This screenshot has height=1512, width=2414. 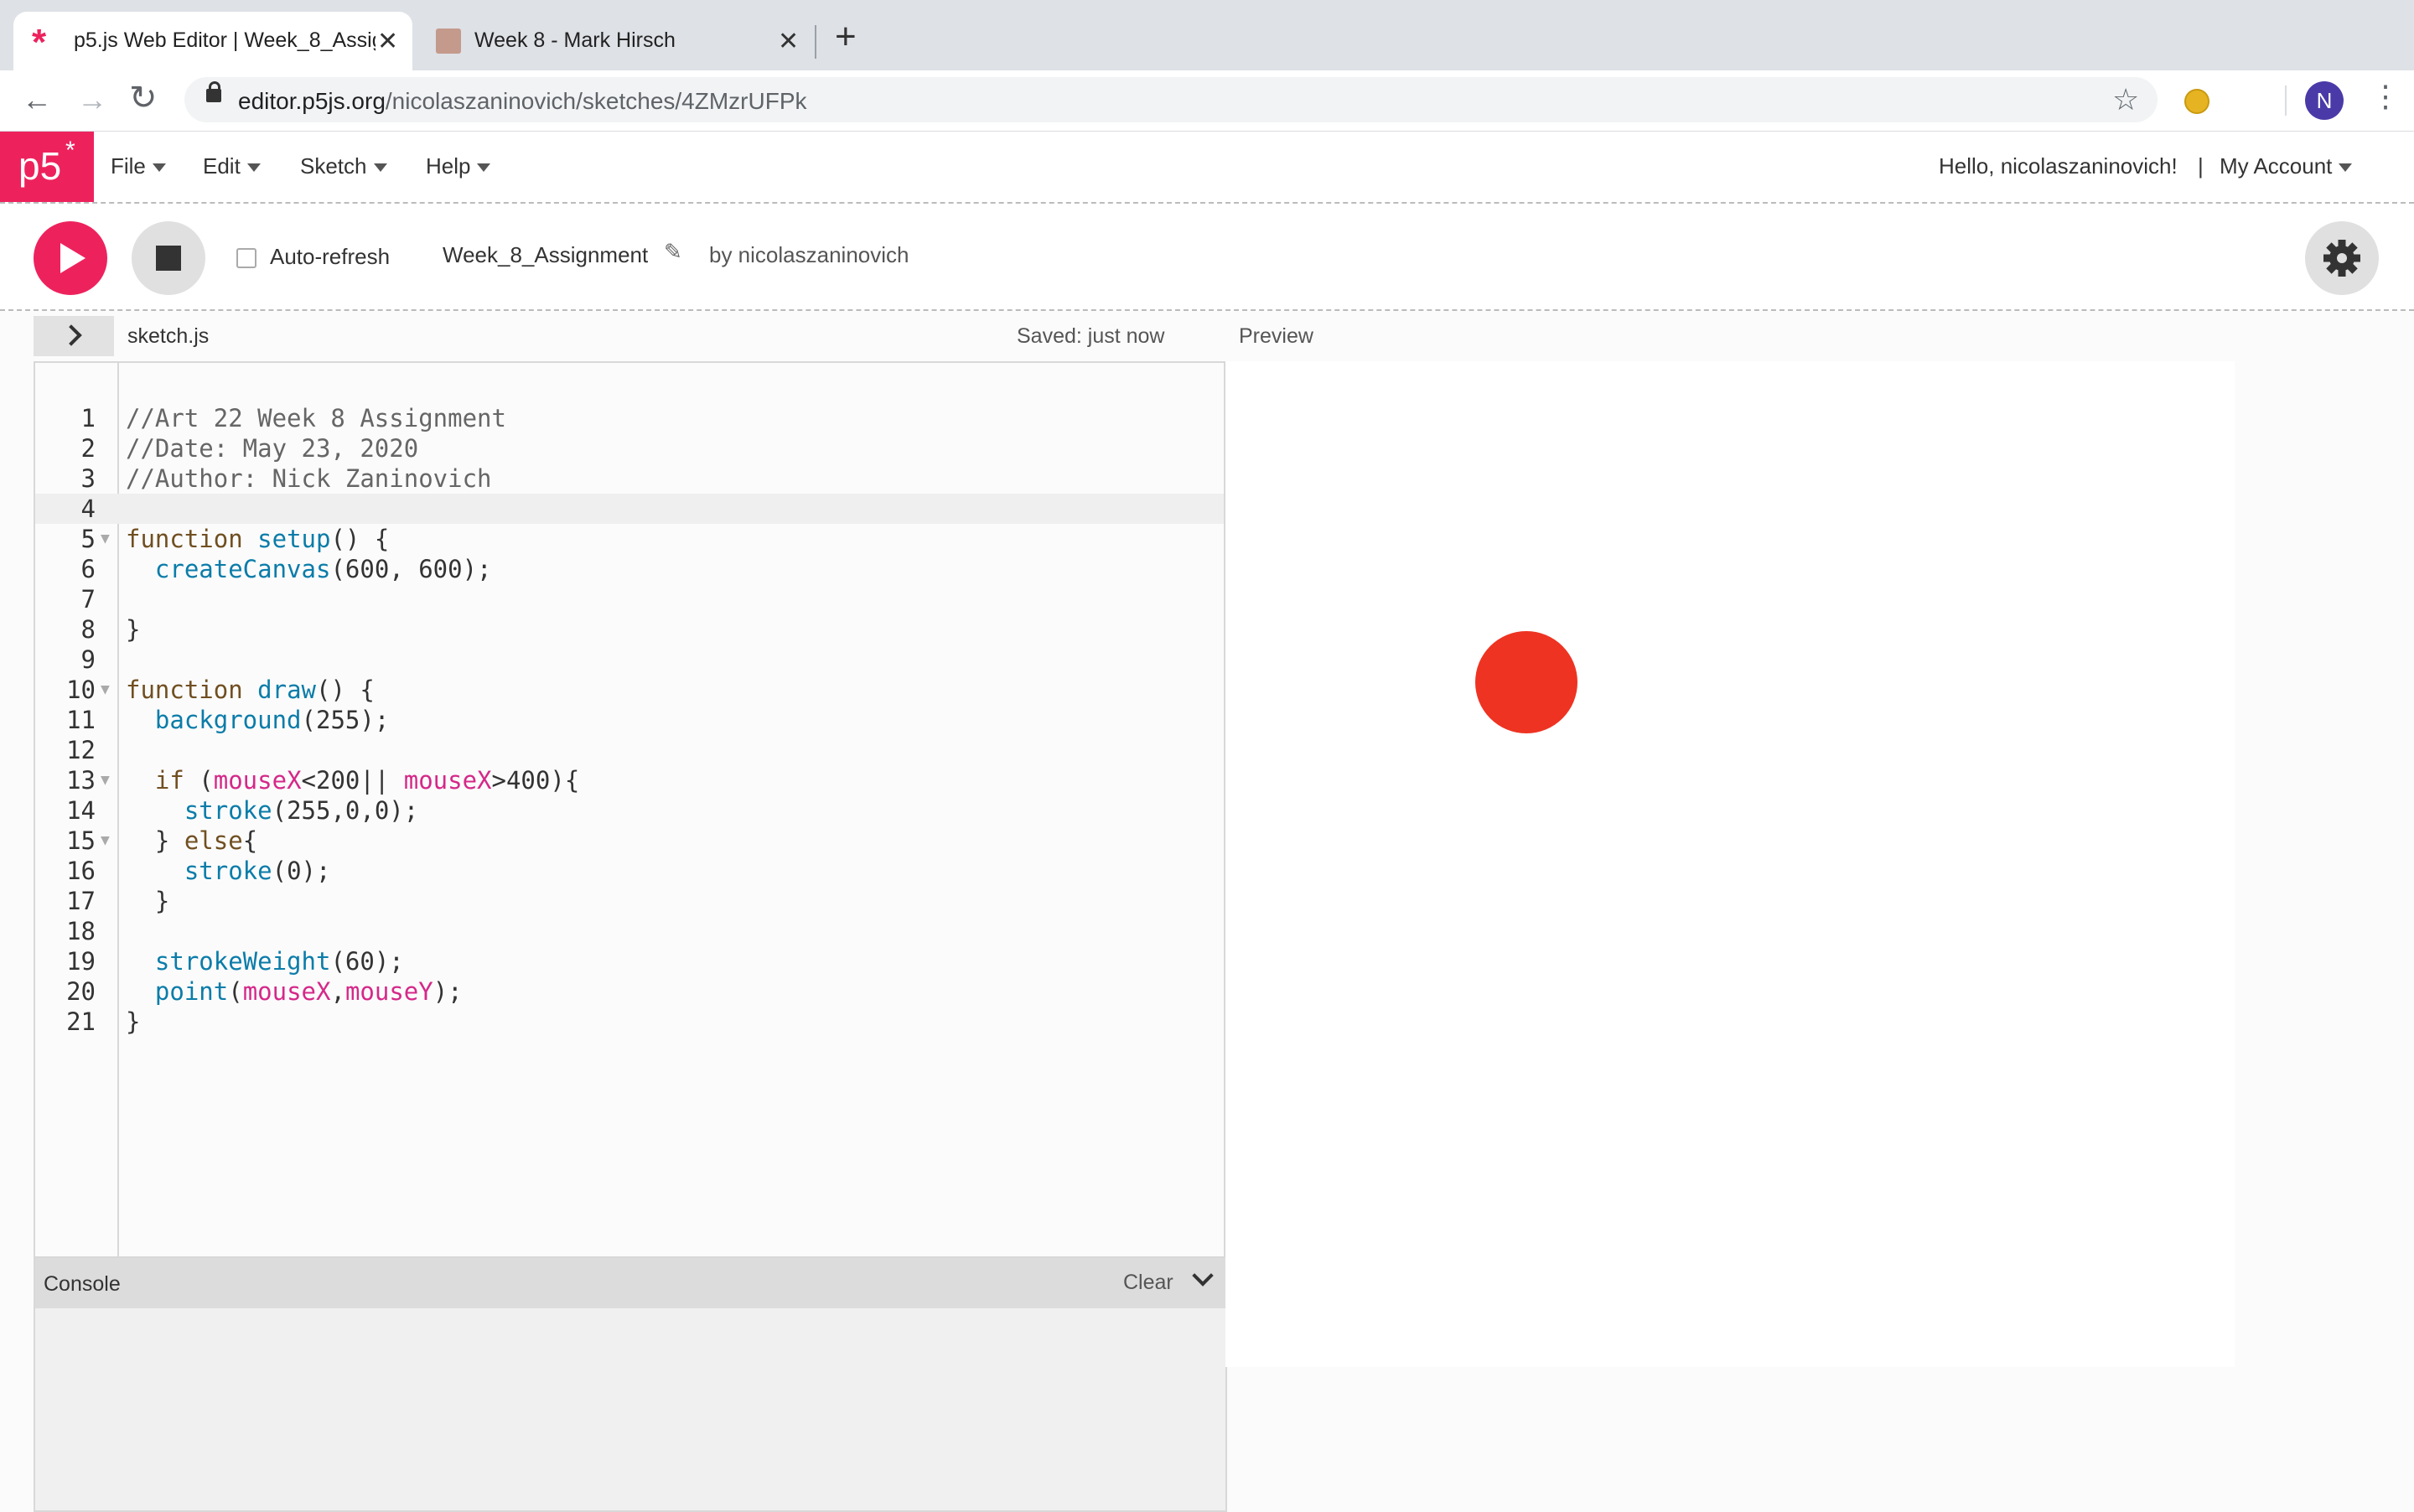 I want to click on code-text: function draw() {, so click(x=251, y=690).